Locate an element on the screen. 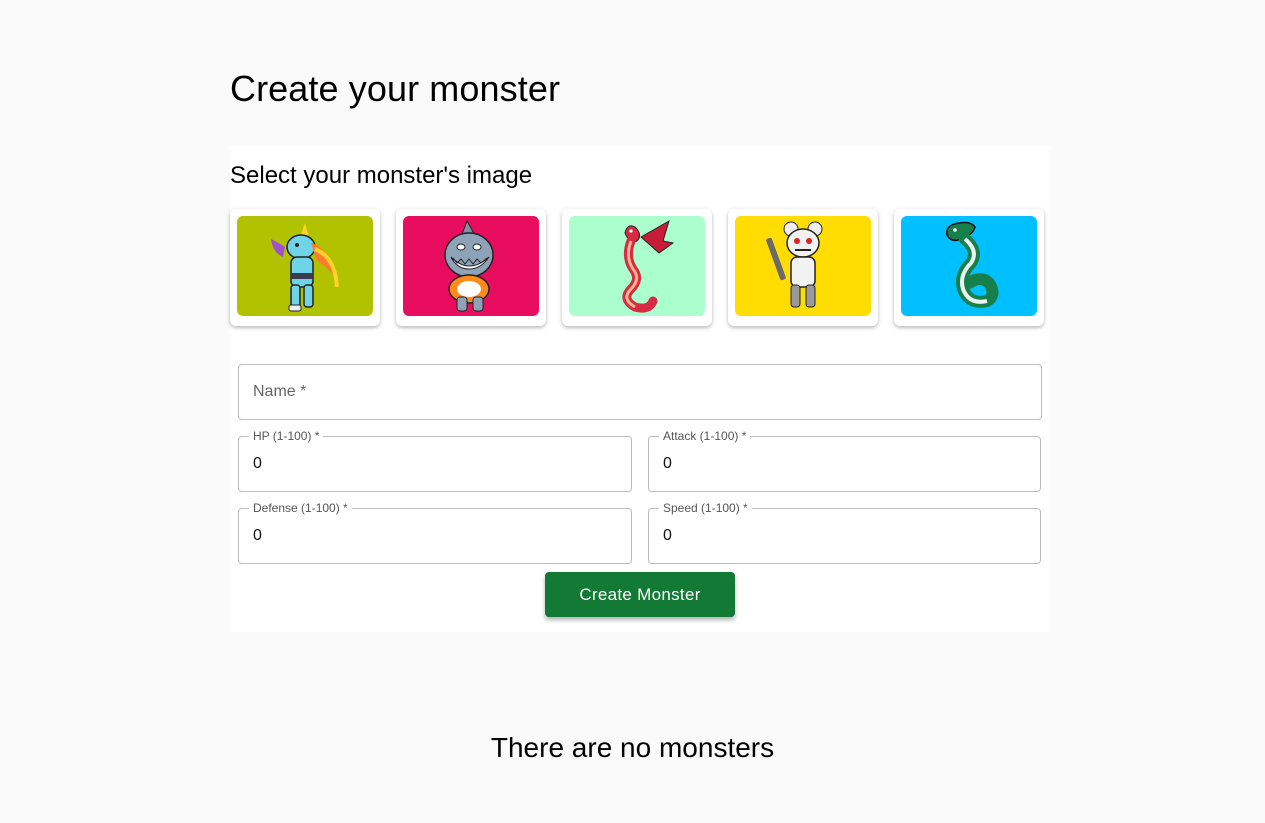  image-option-robot-bear is located at coordinates (803, 267).